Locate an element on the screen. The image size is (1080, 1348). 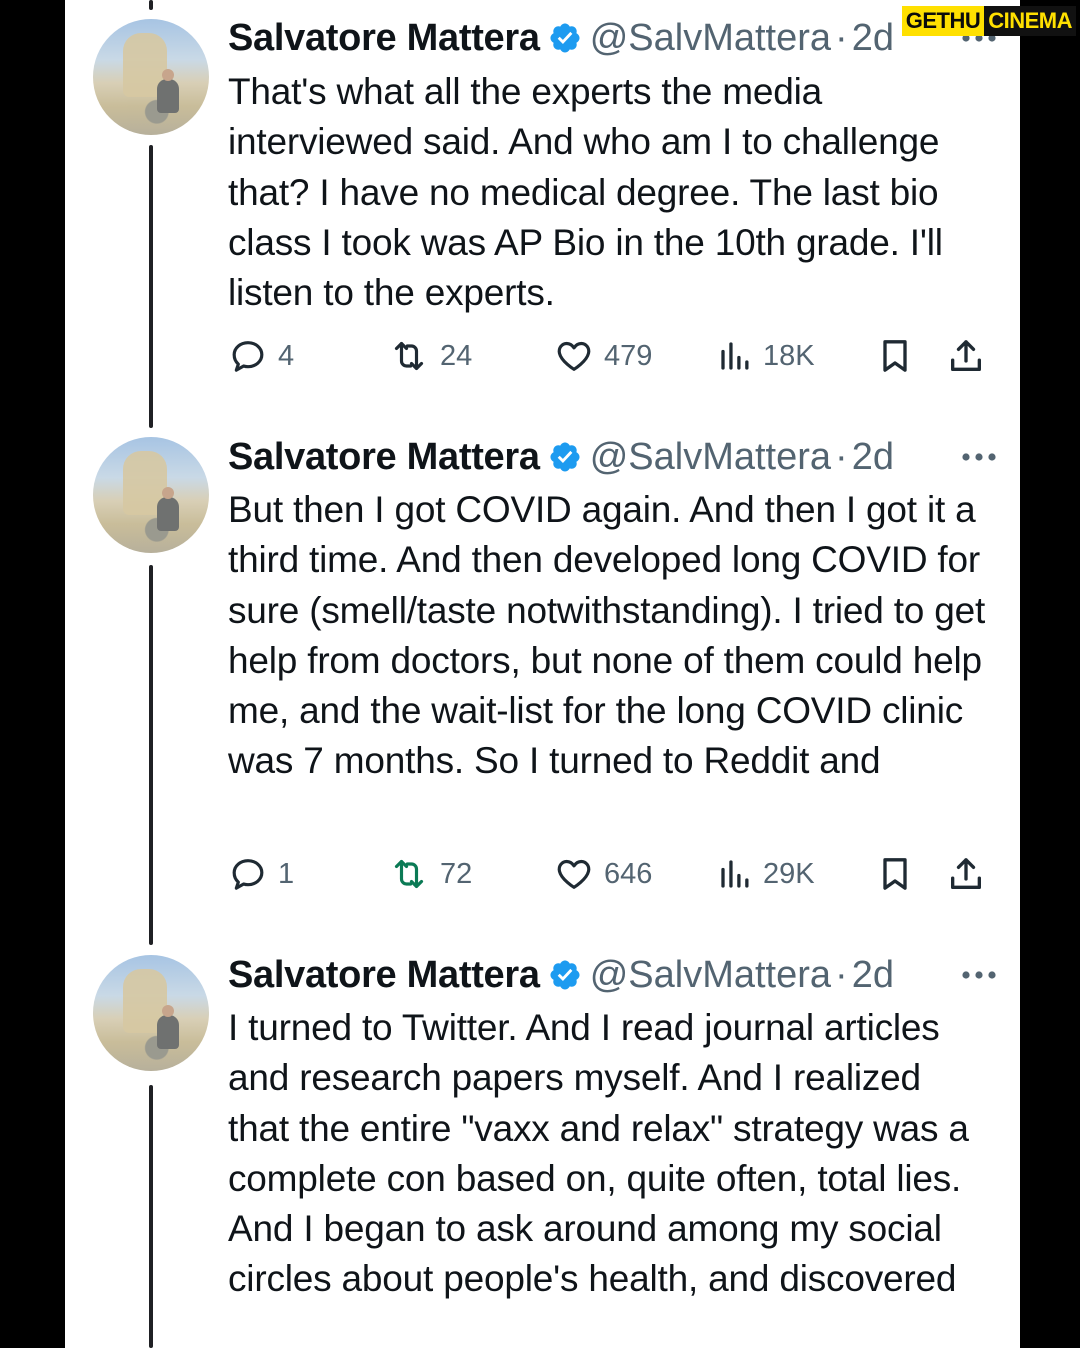
watermark-part2: CINEMA is located at coordinates (1030, 21).